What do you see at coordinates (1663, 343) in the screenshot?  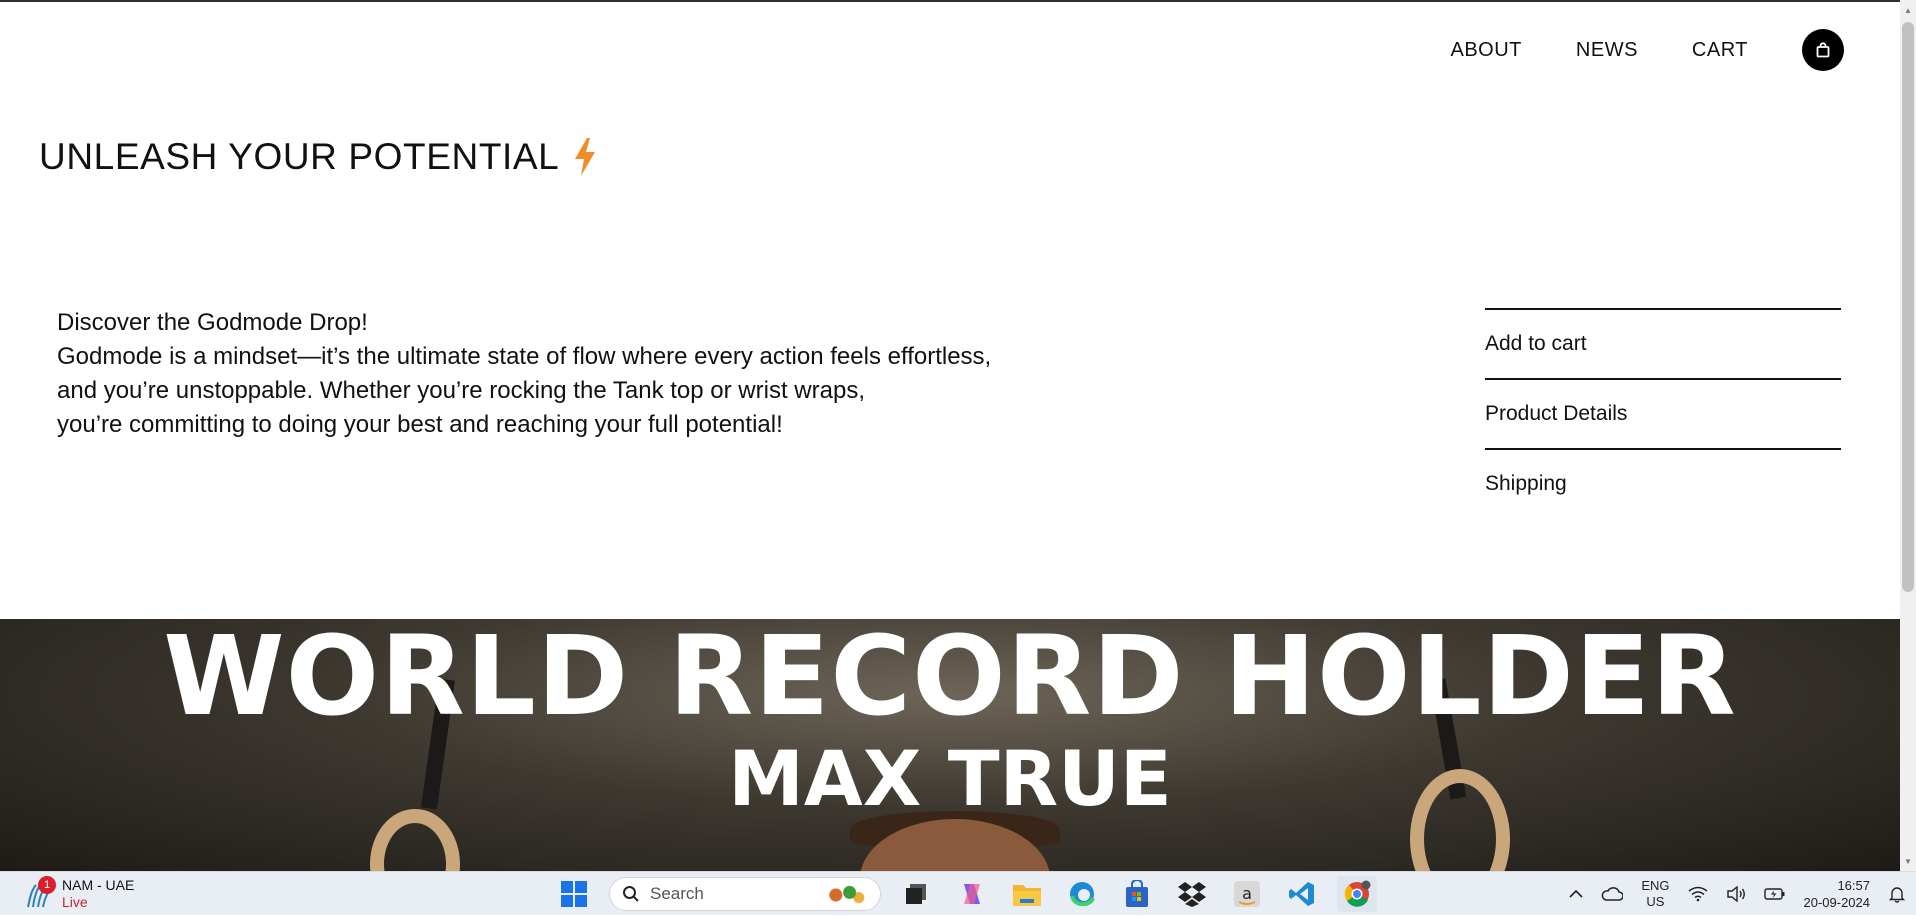 I see `accordion-add-to-cart: Add to cart` at bounding box center [1663, 343].